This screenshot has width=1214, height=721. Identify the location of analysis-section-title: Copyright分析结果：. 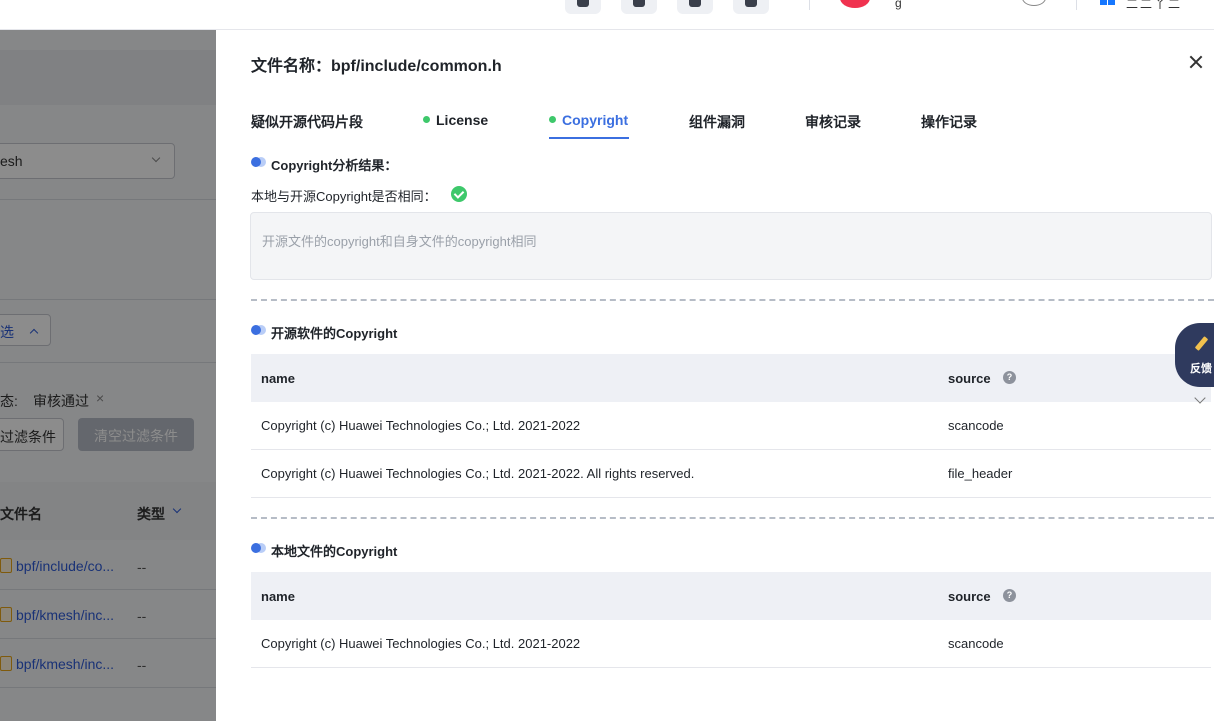
(334, 165).